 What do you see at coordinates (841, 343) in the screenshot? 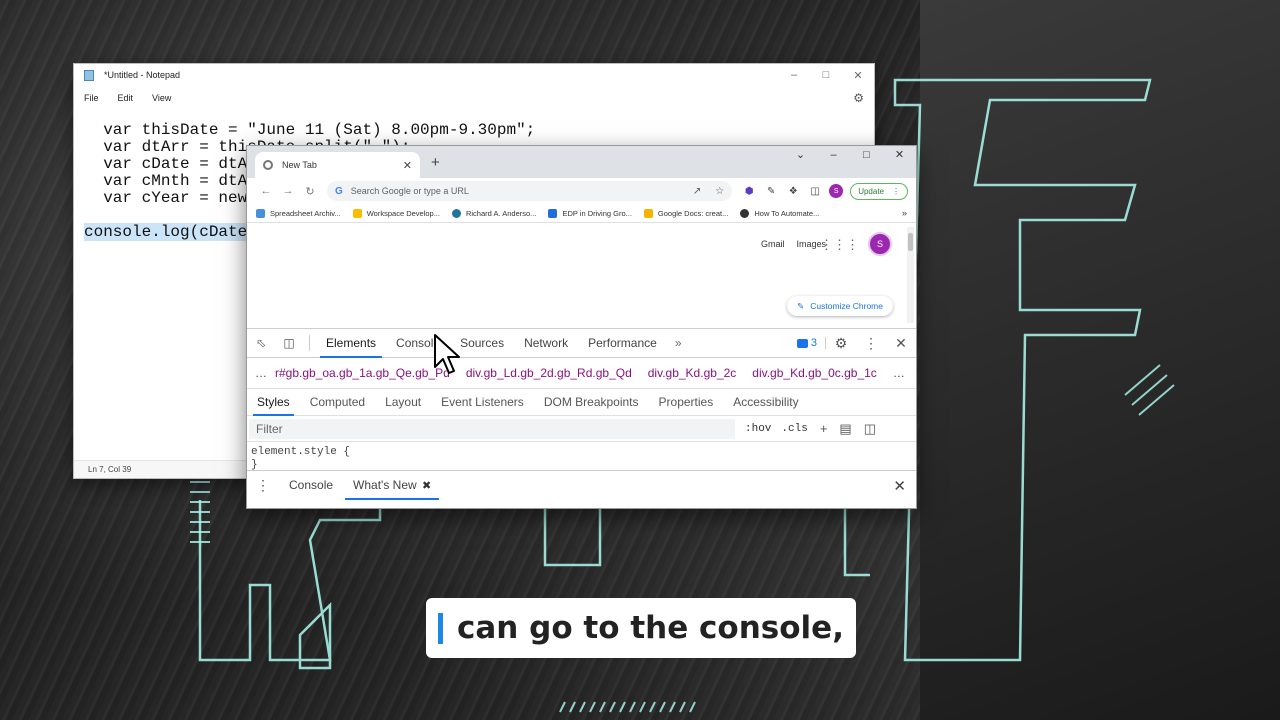
I see `settings-gear-icon: ⚙` at bounding box center [841, 343].